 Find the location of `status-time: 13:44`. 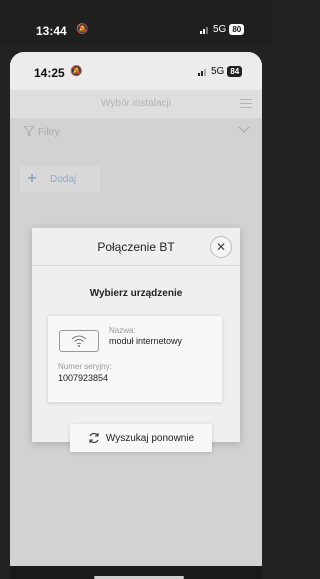

status-time: 13:44 is located at coordinates (51, 31).